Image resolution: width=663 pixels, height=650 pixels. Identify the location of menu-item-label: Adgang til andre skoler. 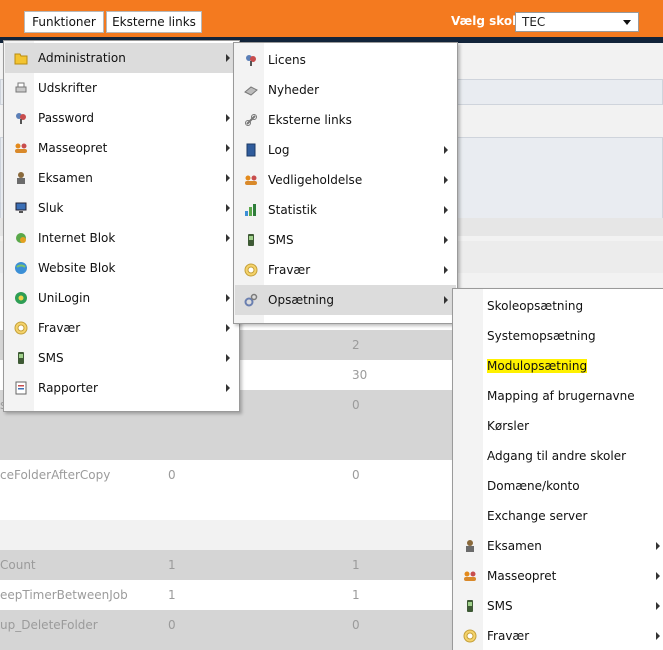
(557, 456).